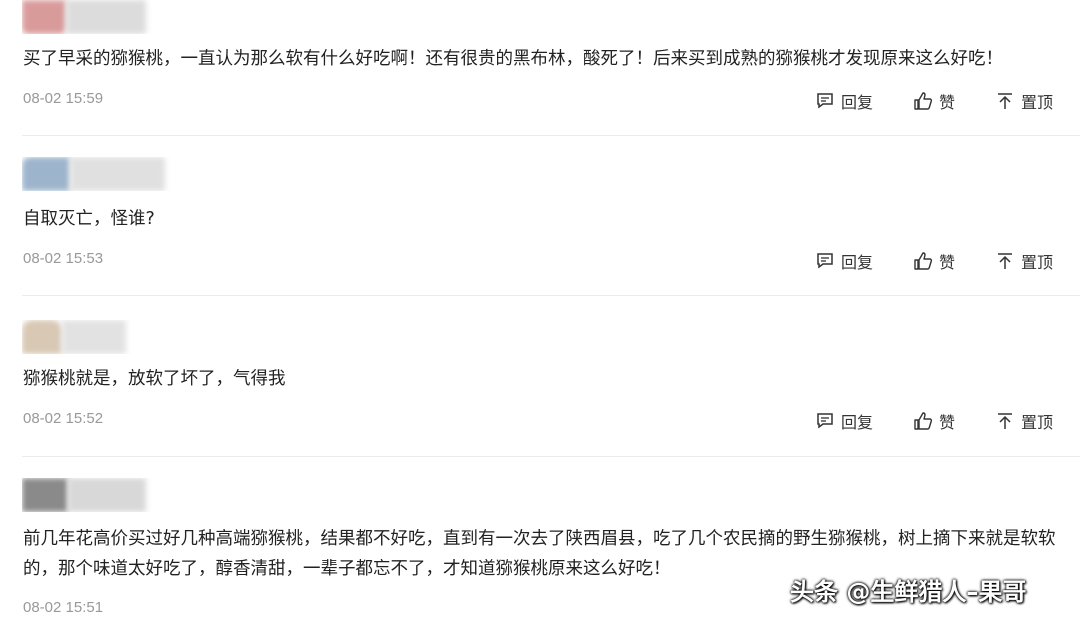 The image size is (1080, 622). Describe the element at coordinates (154, 379) in the screenshot. I see `comment-text: 猕猴桃就是，放软了坏了，气得我` at that location.